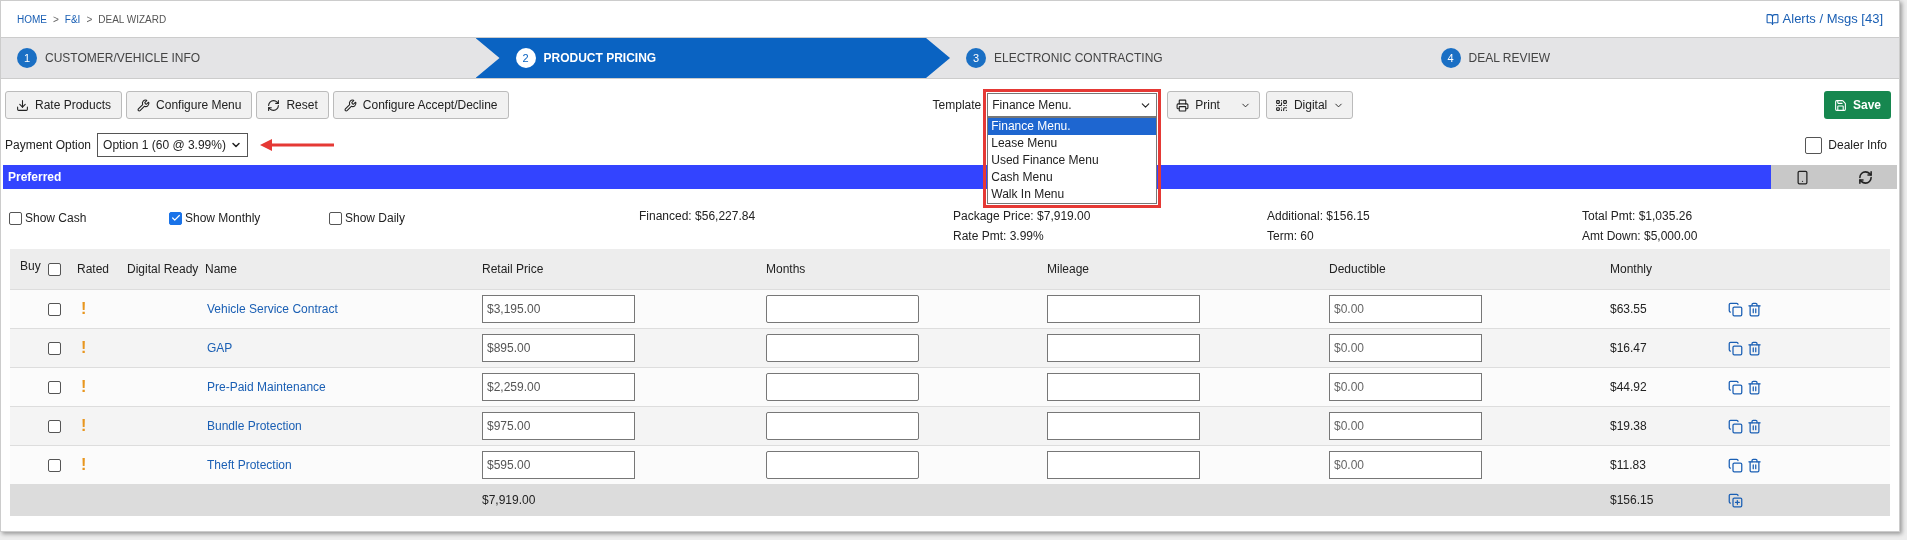 The height and width of the screenshot is (540, 1907). What do you see at coordinates (1628, 465) in the screenshot?
I see `monthly-amount: $11.83` at bounding box center [1628, 465].